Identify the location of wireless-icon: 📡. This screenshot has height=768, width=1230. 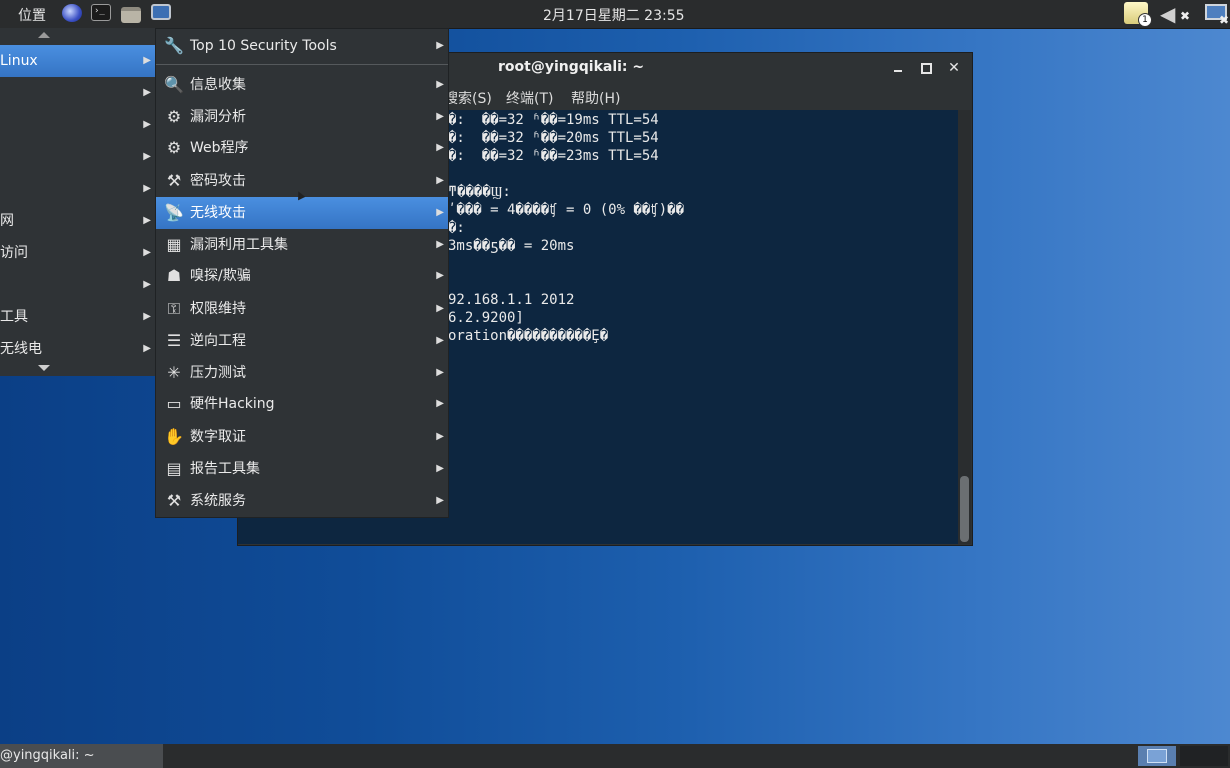
(174, 212).